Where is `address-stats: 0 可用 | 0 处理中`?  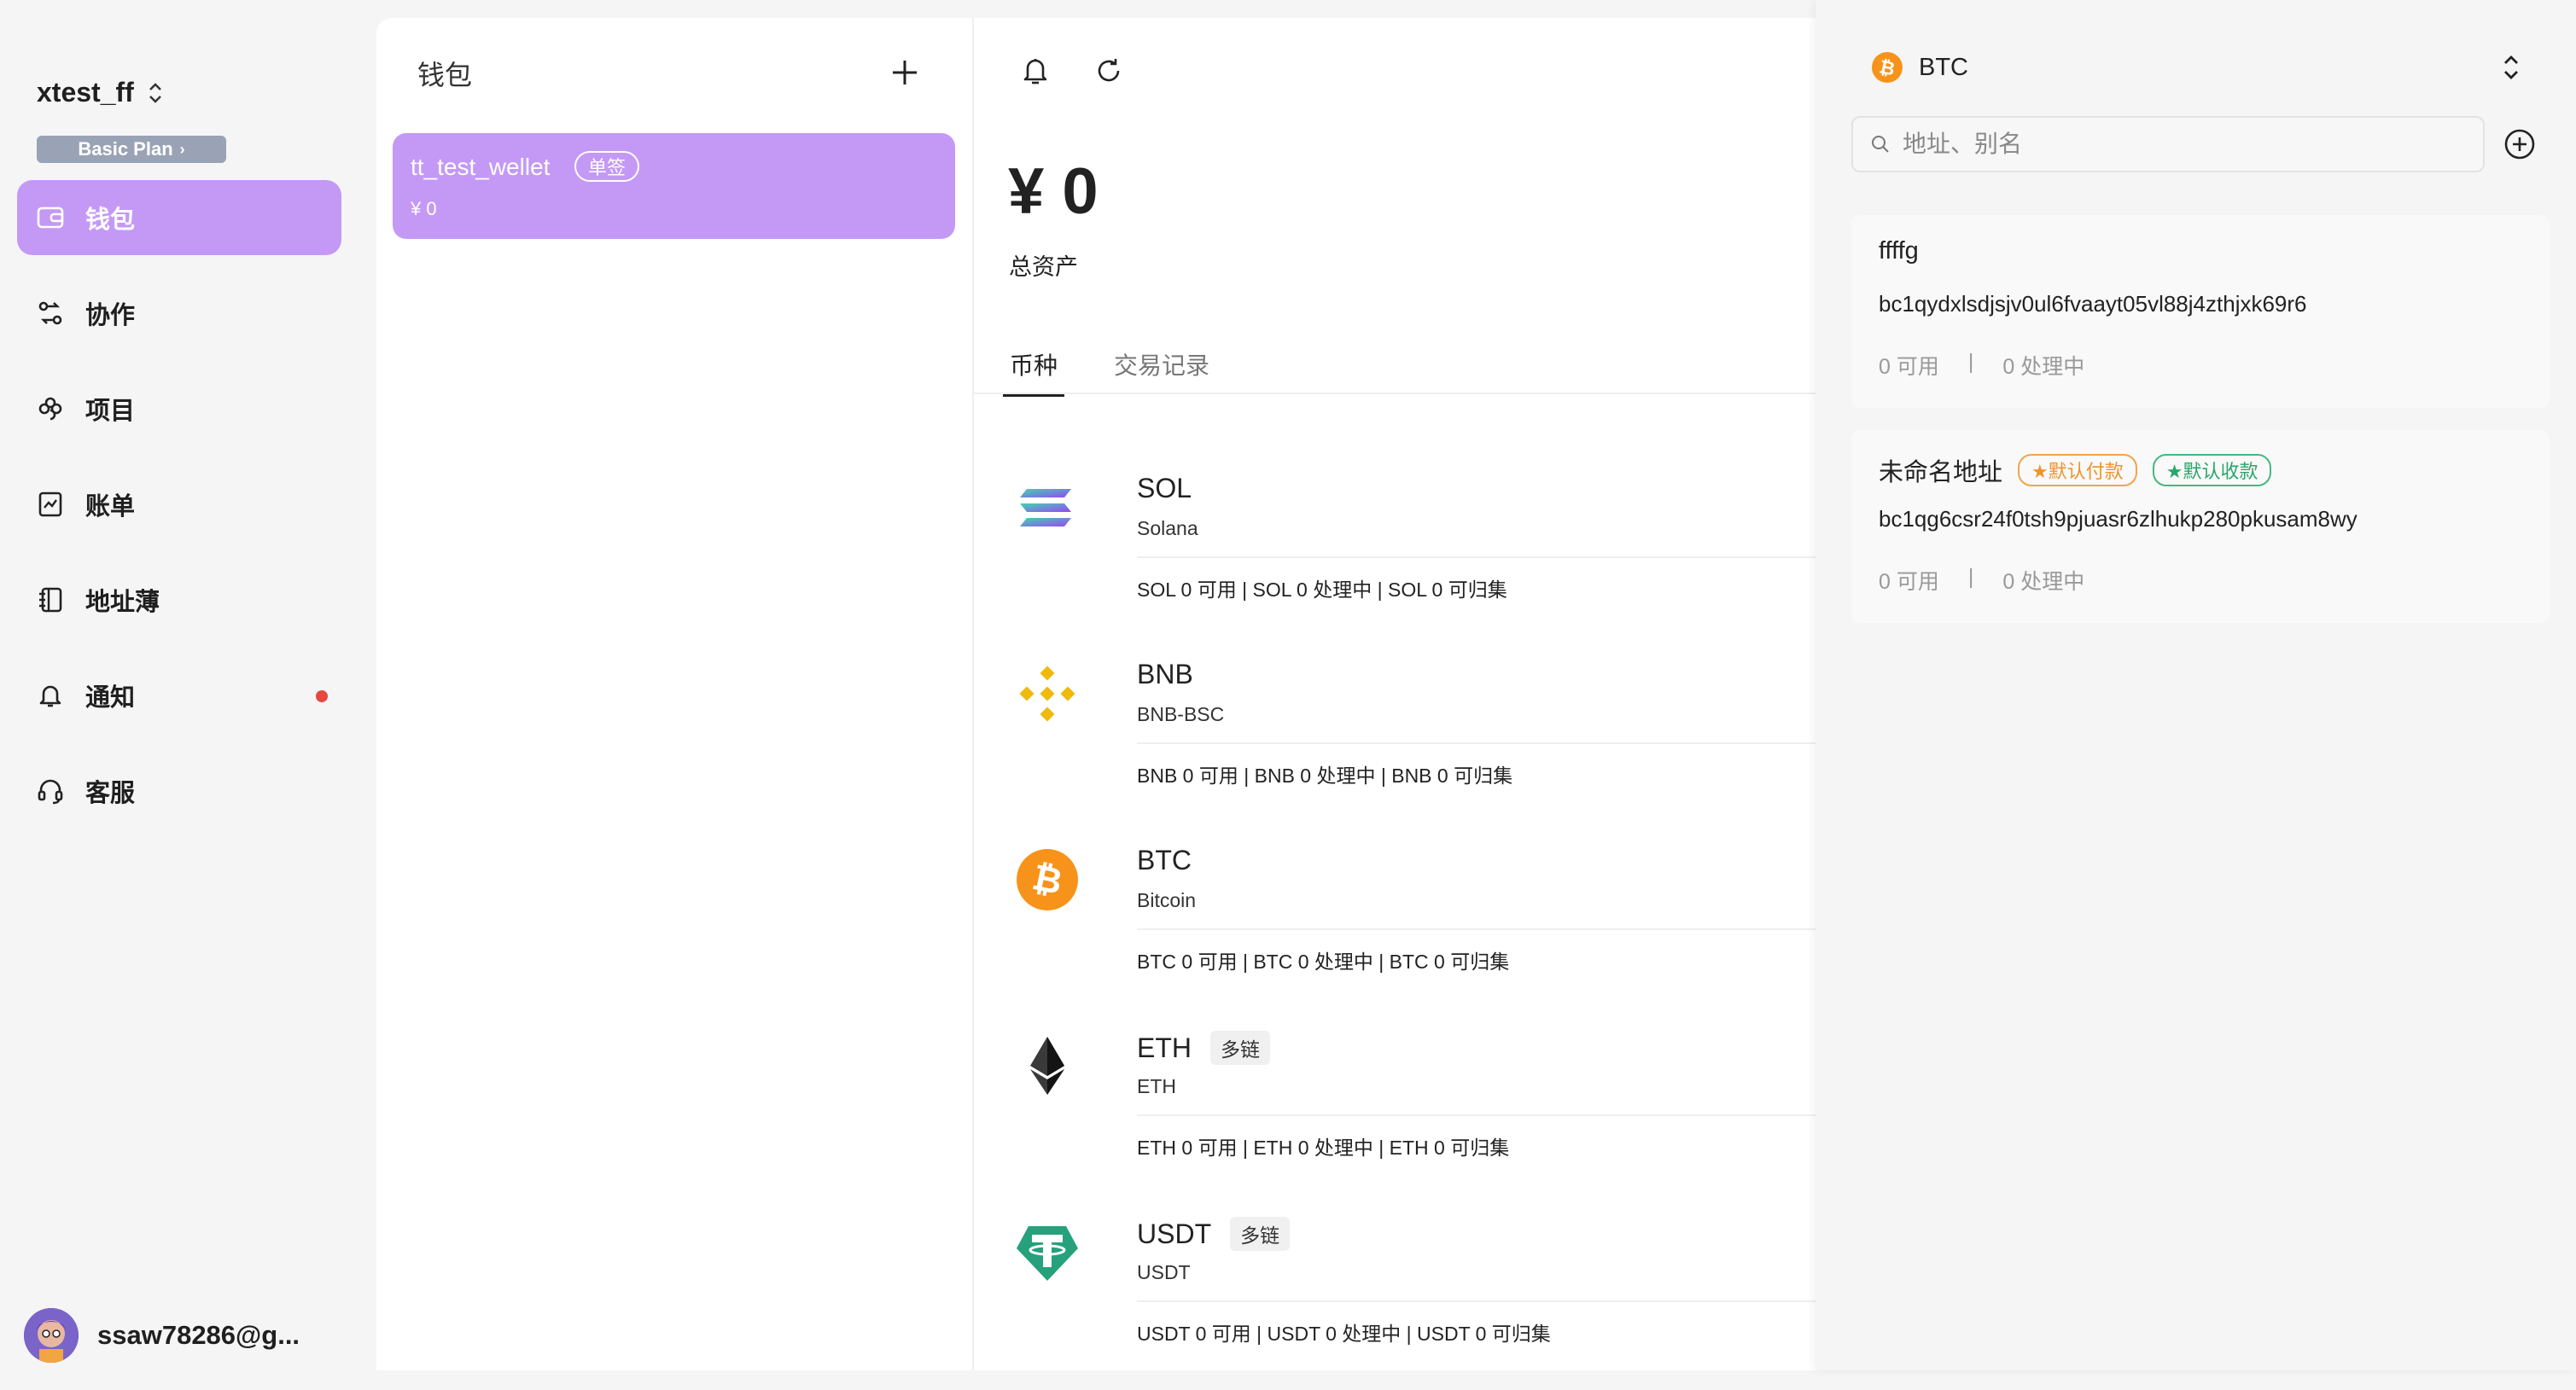
address-stats: 0 可用 | 0 处理中 is located at coordinates (1981, 365).